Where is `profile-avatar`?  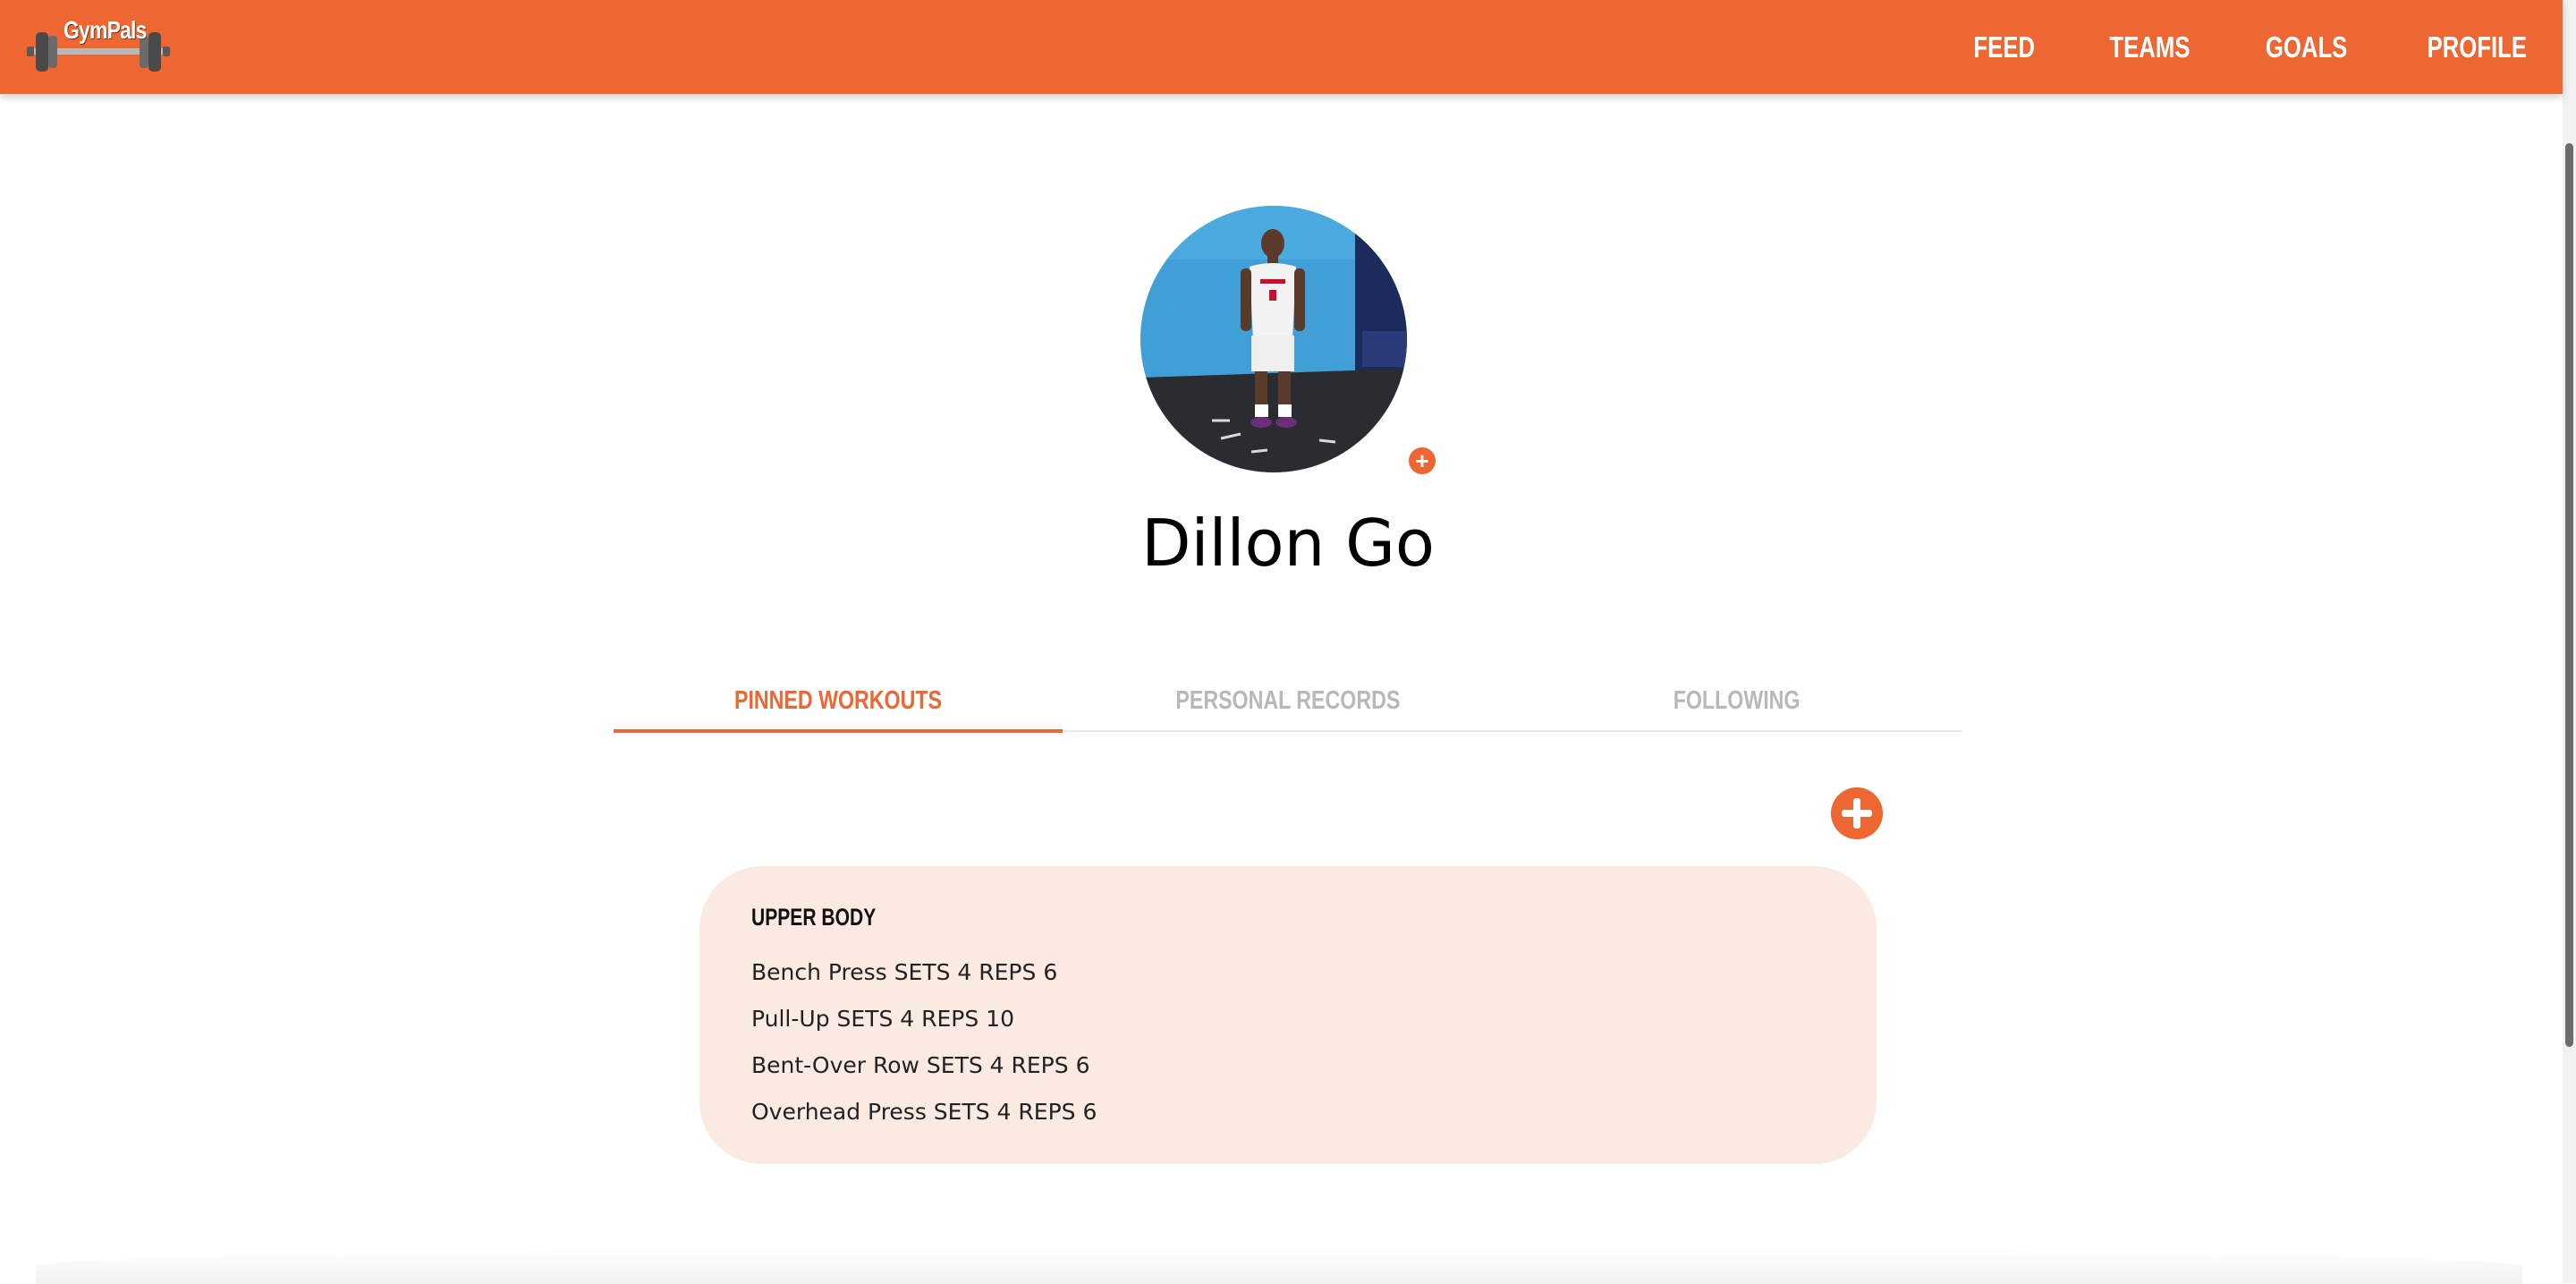
profile-avatar is located at coordinates (1273, 339).